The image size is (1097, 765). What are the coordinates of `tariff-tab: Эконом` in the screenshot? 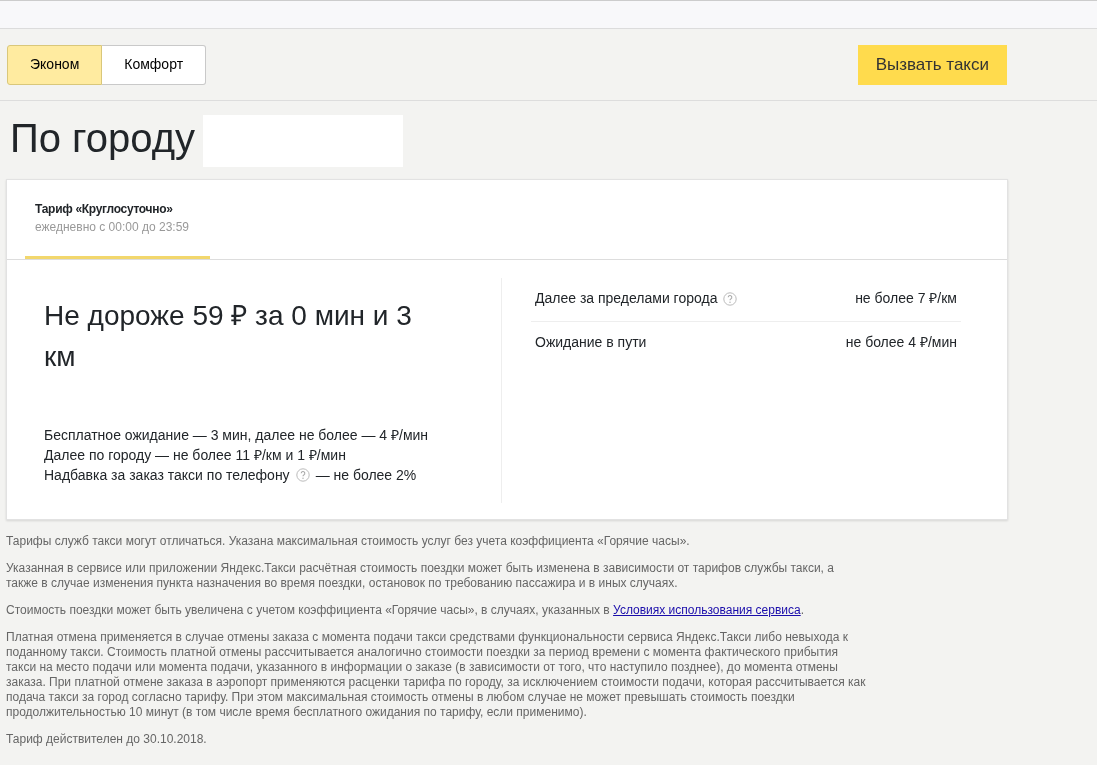 It's located at (55, 64).